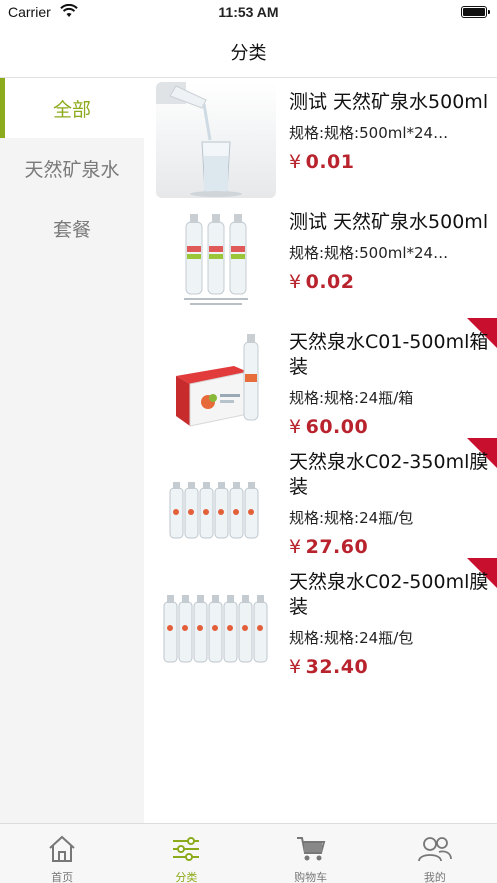  Describe the element at coordinates (311, 851) in the screenshot. I see `cart-icon` at that location.